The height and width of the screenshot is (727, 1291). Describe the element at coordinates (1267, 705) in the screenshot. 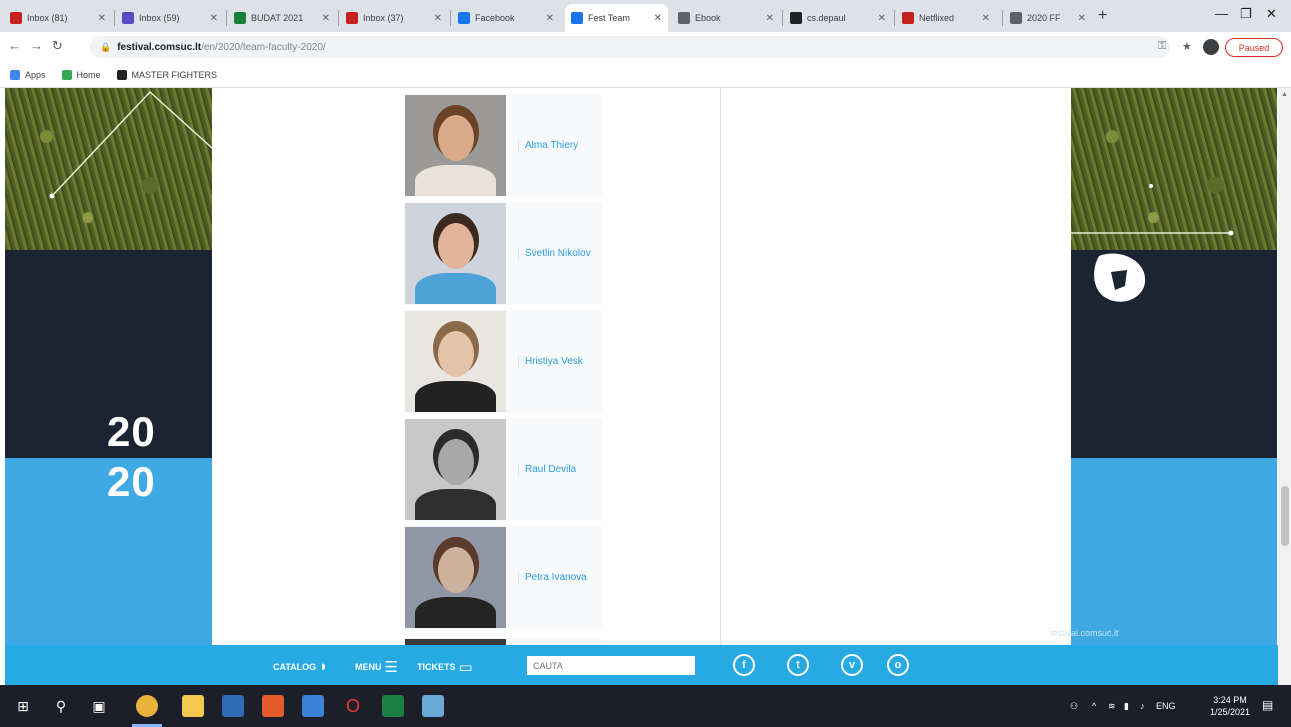

I see `notifications-icon: ▤` at that location.